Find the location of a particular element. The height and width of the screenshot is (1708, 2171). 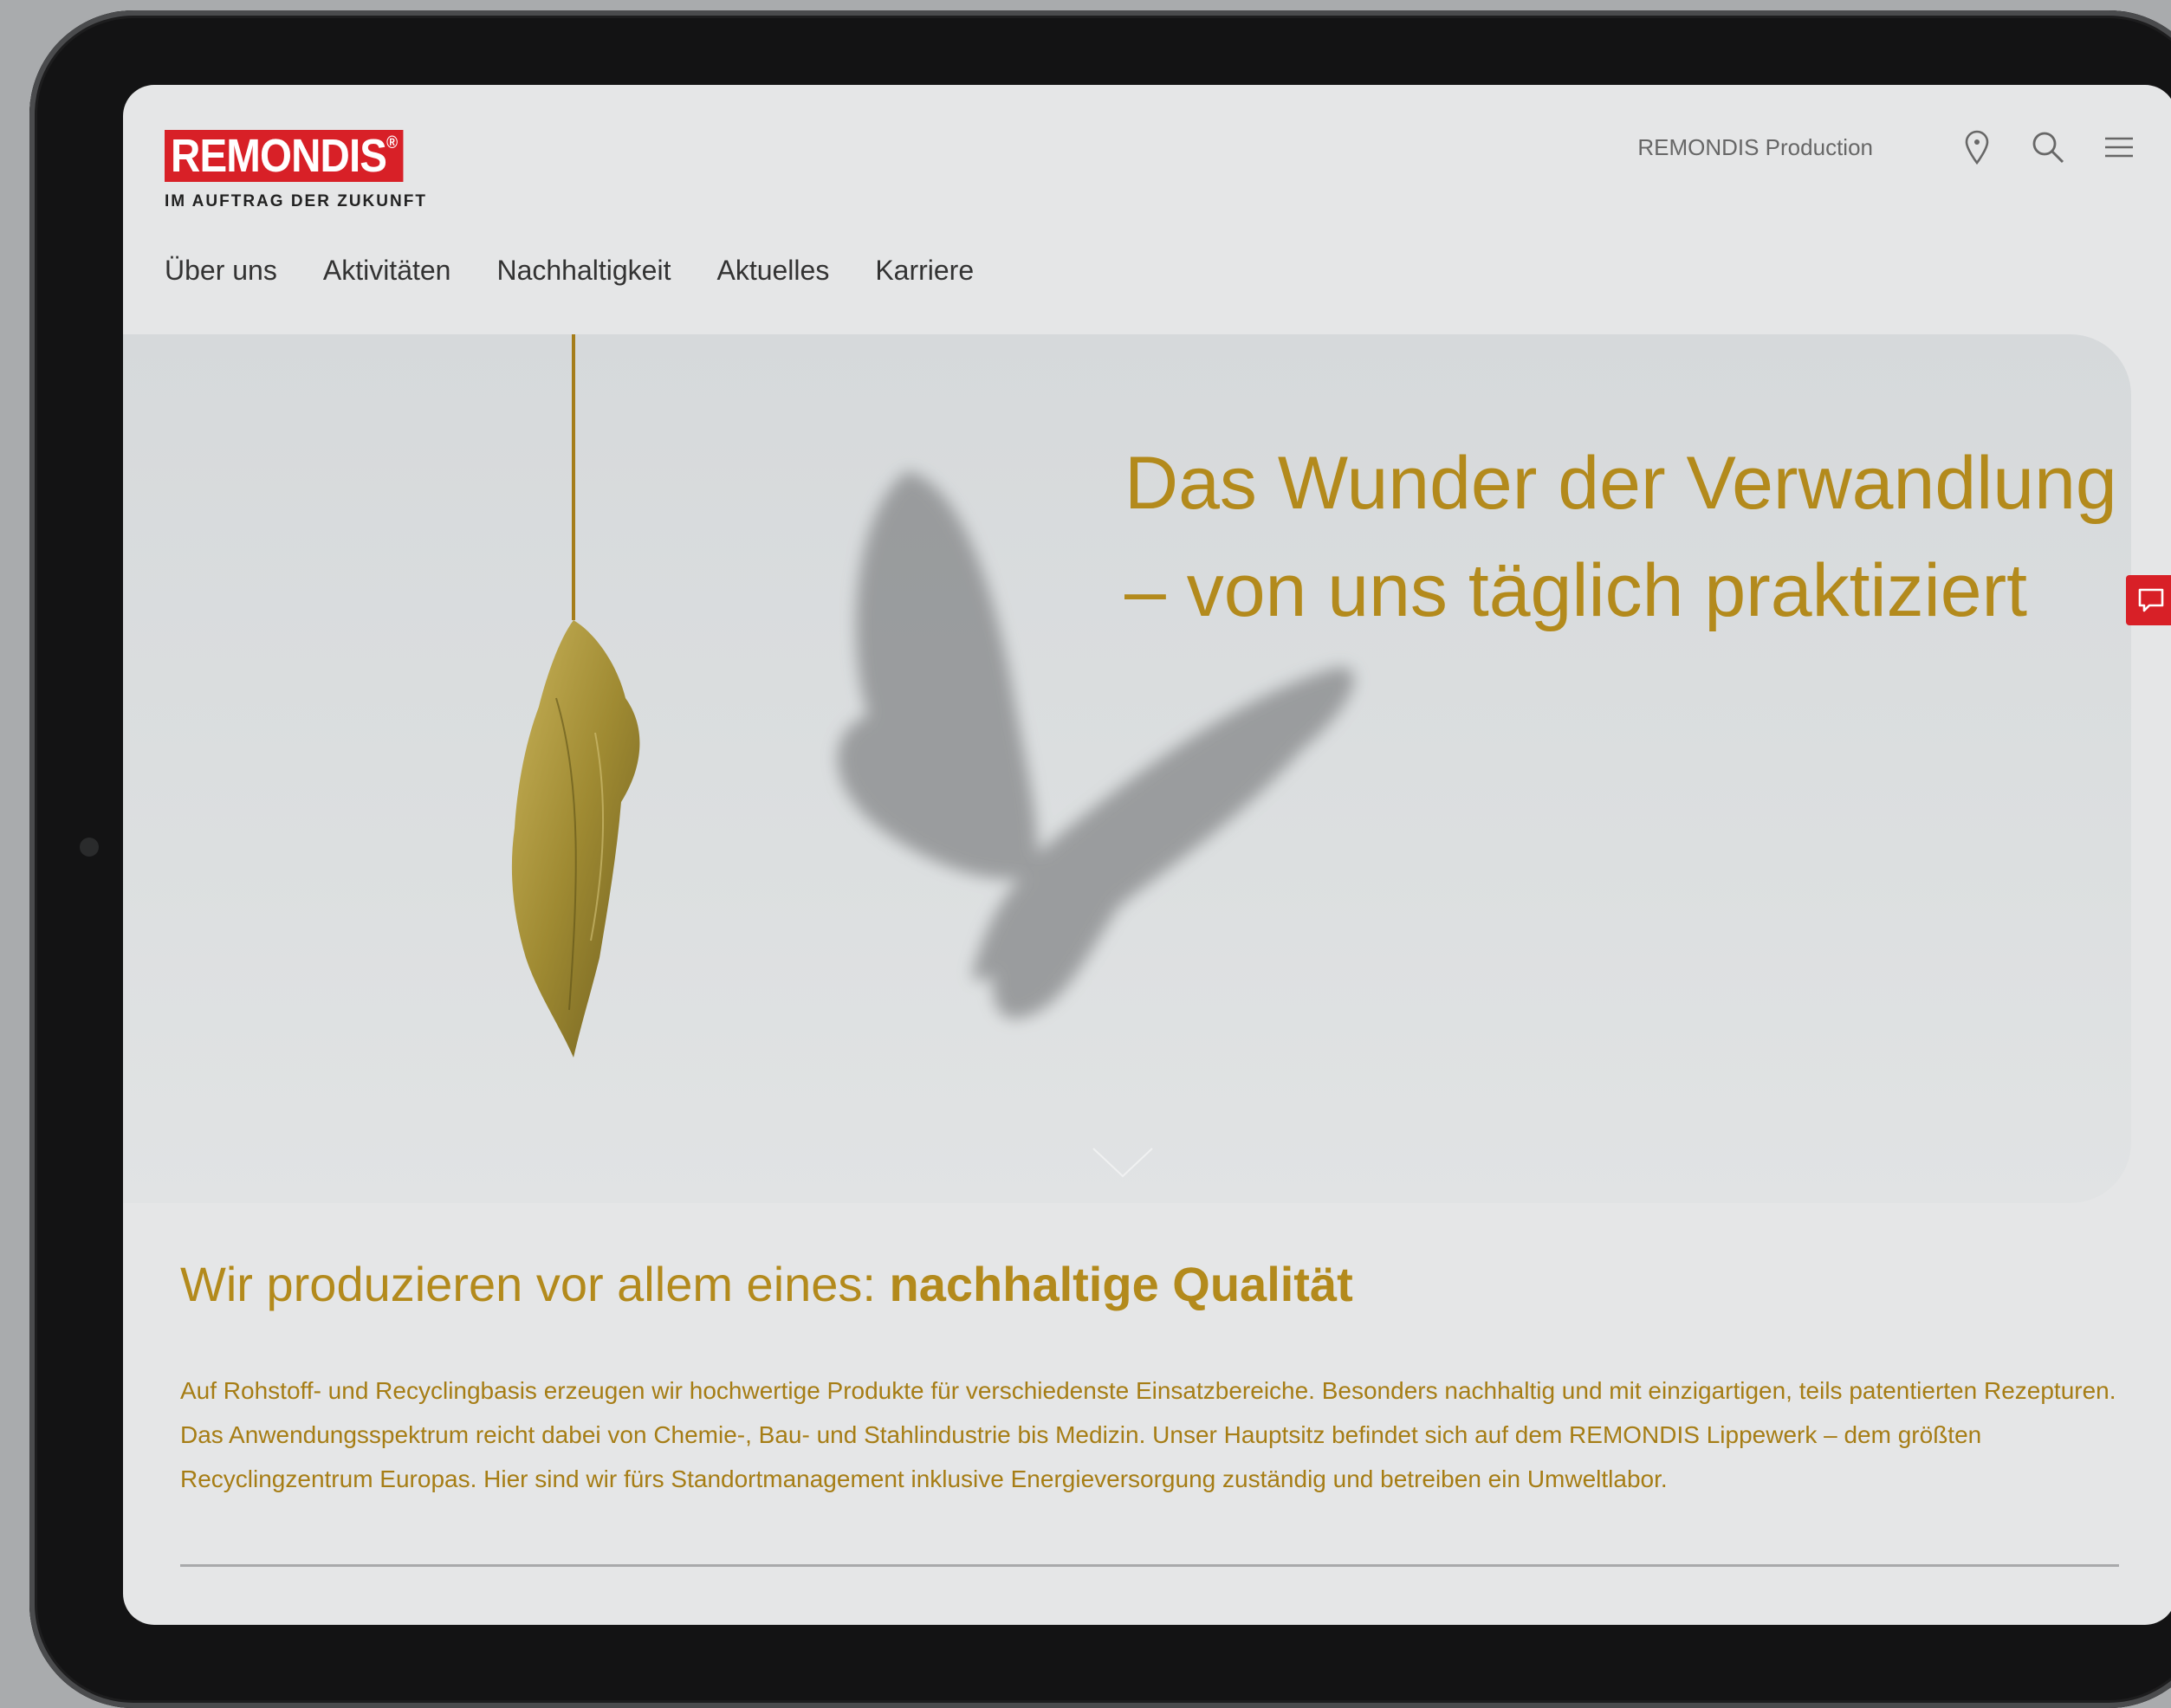

remondis-logo: REMONDIS® IM AUFTRAG DER ZUKUNFT is located at coordinates (300, 170).